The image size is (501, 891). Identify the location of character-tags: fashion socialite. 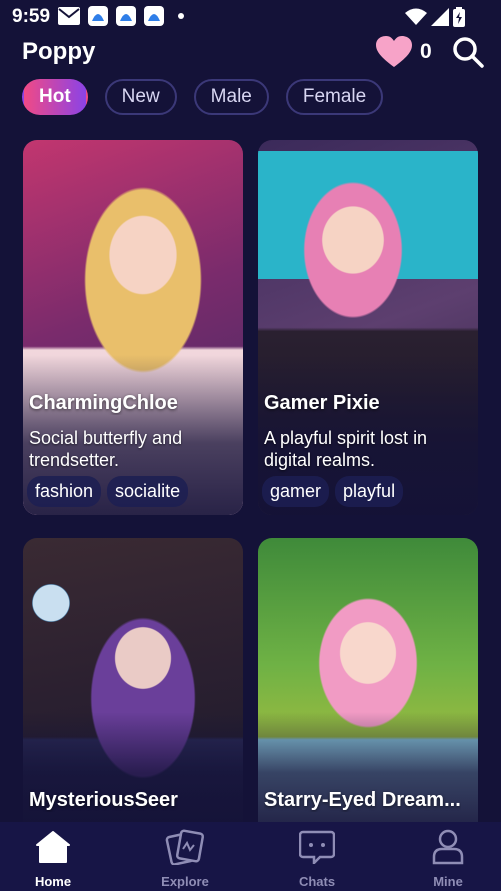
(108, 491).